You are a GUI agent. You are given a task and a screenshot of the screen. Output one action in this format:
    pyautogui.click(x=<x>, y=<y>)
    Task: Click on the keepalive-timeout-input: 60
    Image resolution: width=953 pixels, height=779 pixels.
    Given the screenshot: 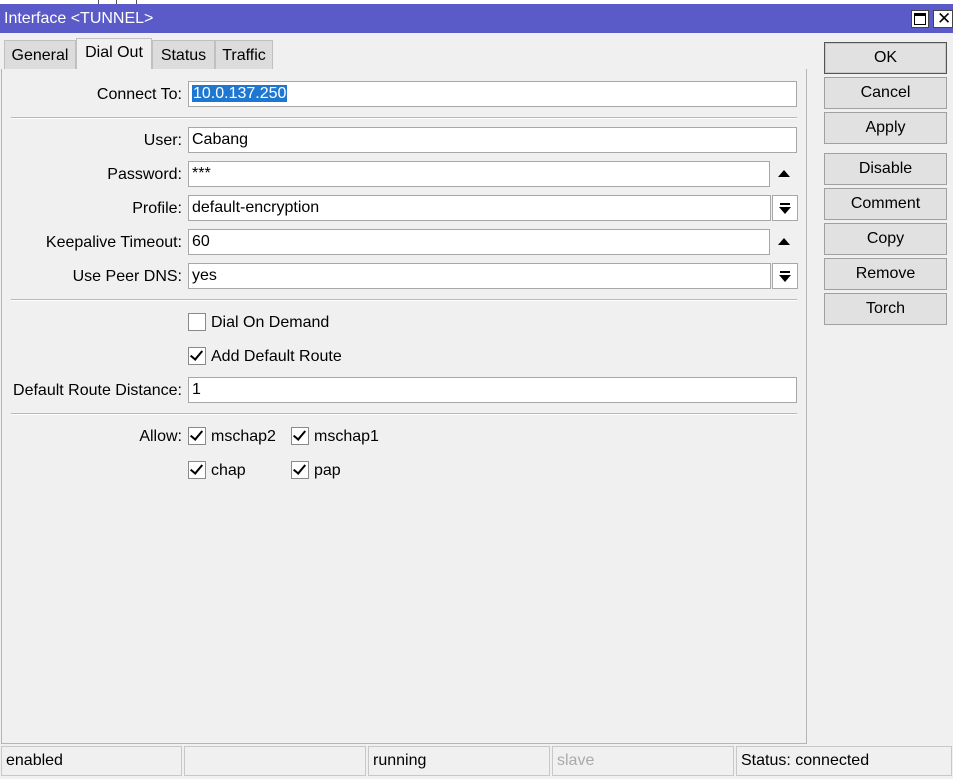 What is the action you would take?
    pyautogui.click(x=479, y=242)
    